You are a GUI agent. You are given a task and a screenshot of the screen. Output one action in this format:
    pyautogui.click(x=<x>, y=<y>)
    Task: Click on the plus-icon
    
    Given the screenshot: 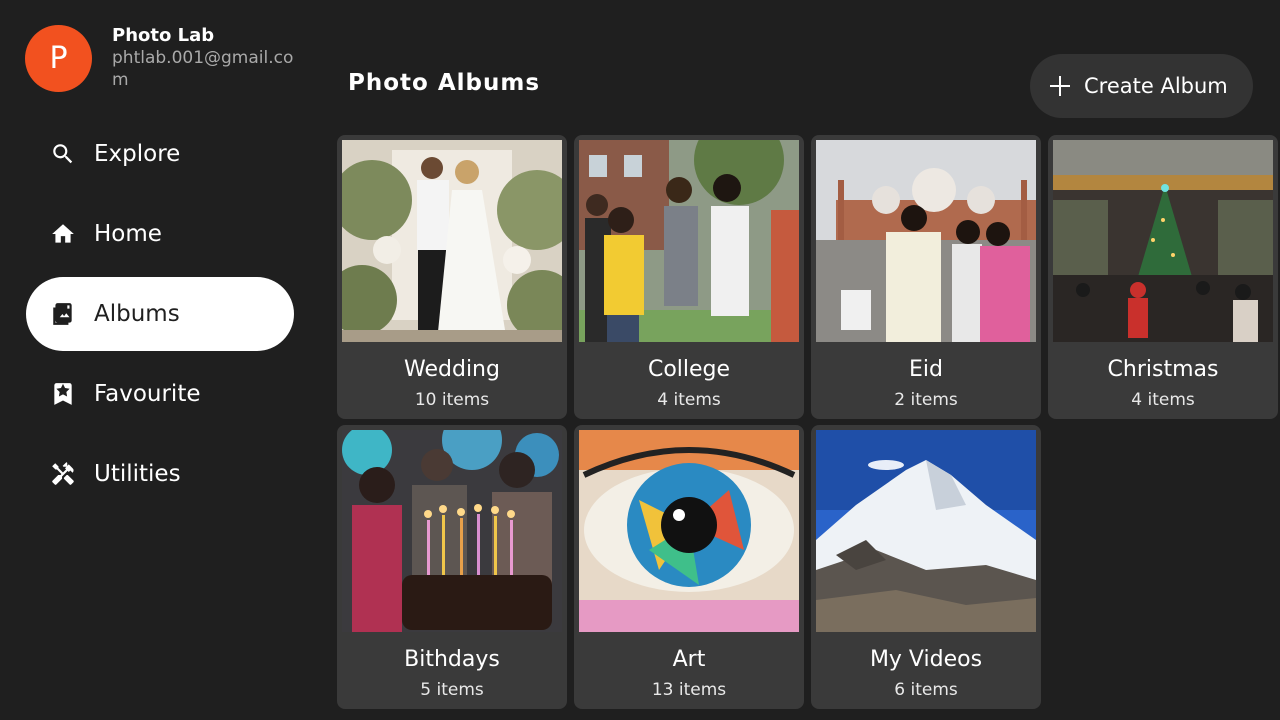 What is the action you would take?
    pyautogui.click(x=1060, y=86)
    